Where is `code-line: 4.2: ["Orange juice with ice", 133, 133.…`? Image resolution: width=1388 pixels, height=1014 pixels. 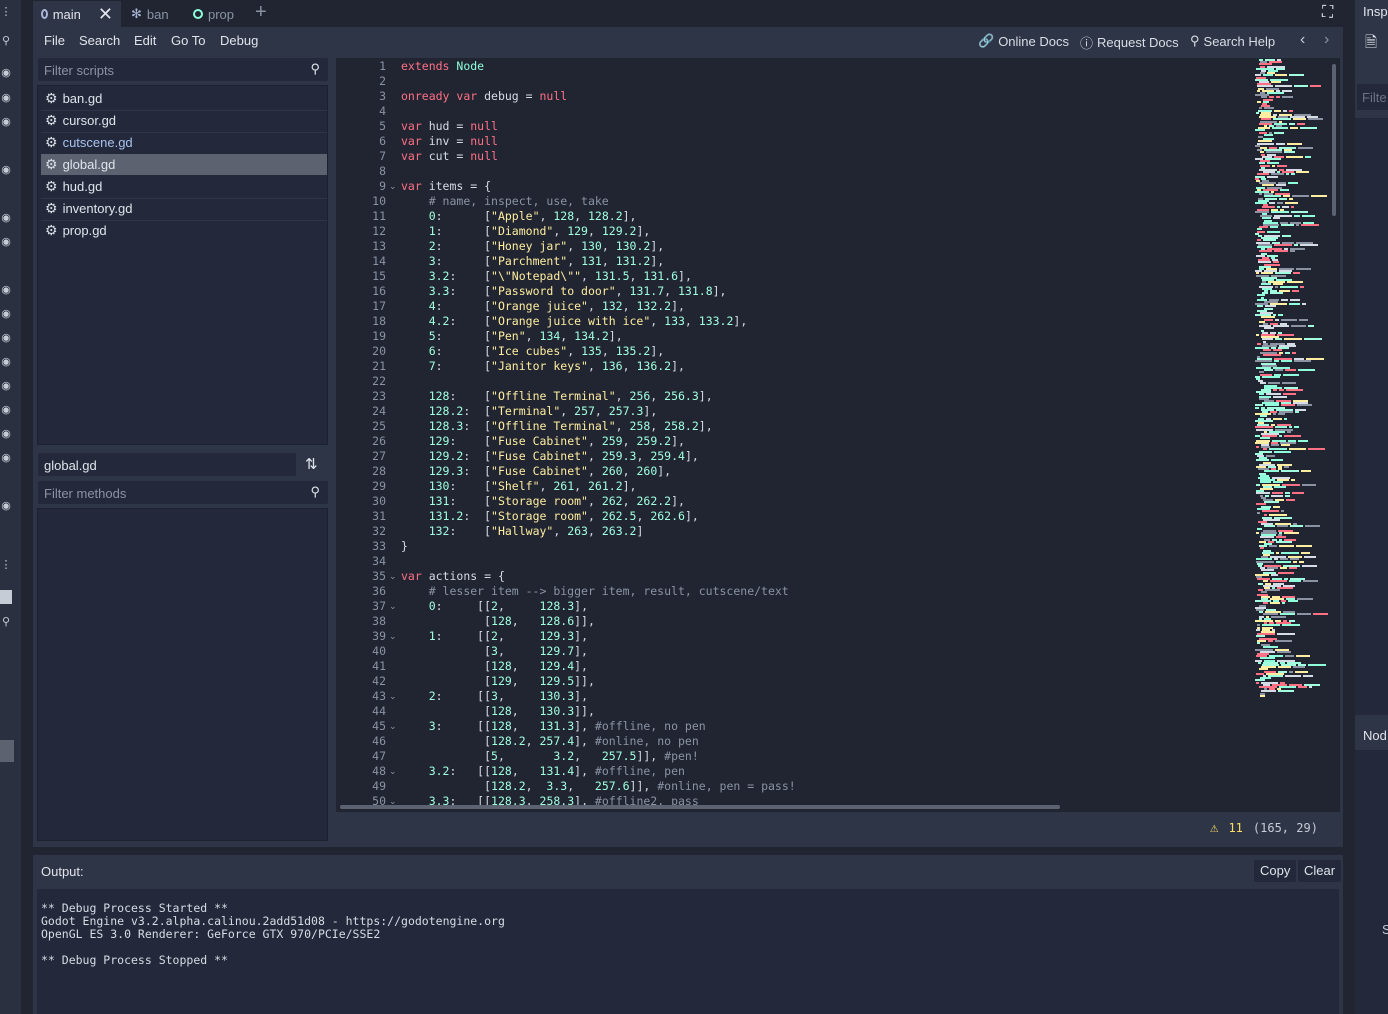 code-line: 4.2: ["Orange juice with ice", 133, 133.… is located at coordinates (588, 321).